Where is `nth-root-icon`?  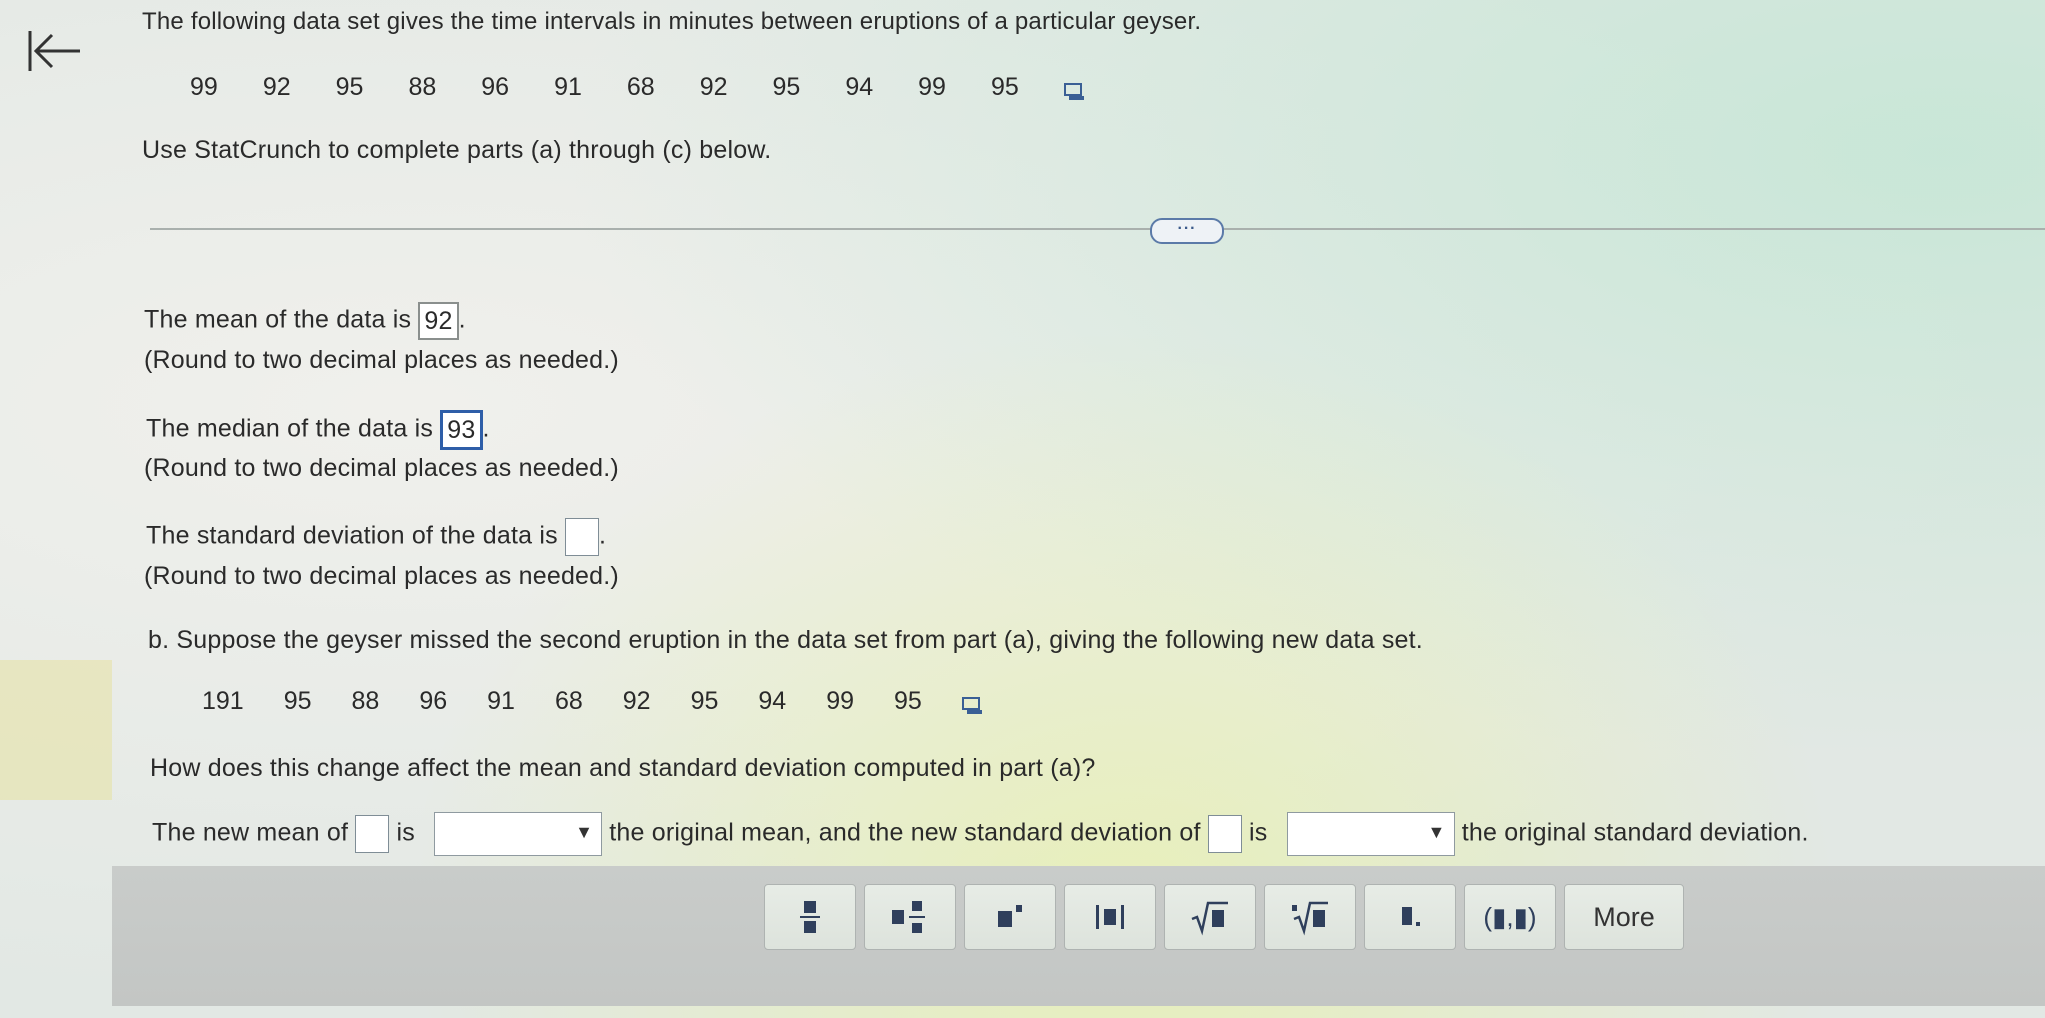
nth-root-icon is located at coordinates (1310, 918).